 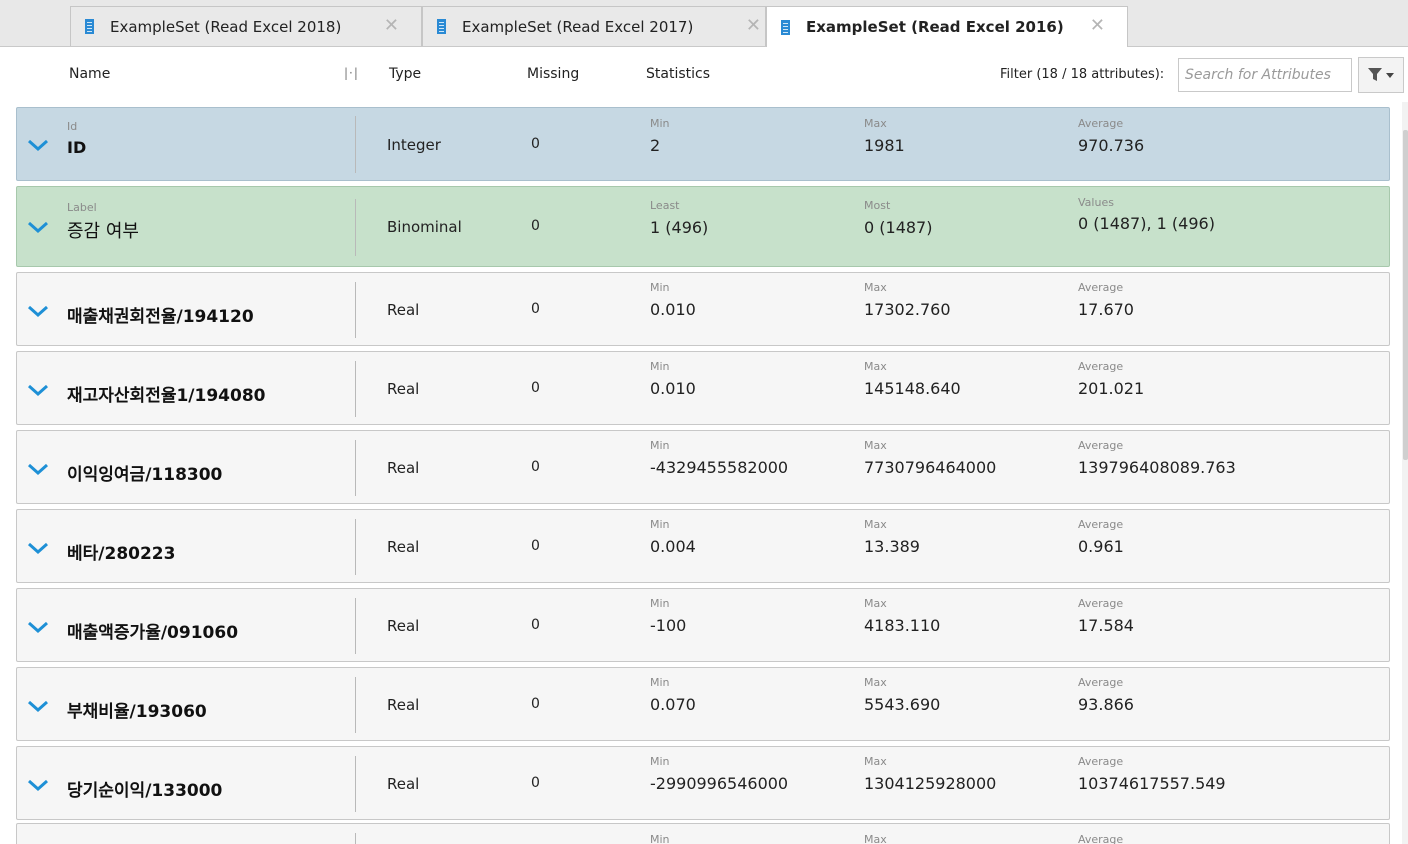 What do you see at coordinates (1405, 295) in the screenshot?
I see `scrollbar-thumb` at bounding box center [1405, 295].